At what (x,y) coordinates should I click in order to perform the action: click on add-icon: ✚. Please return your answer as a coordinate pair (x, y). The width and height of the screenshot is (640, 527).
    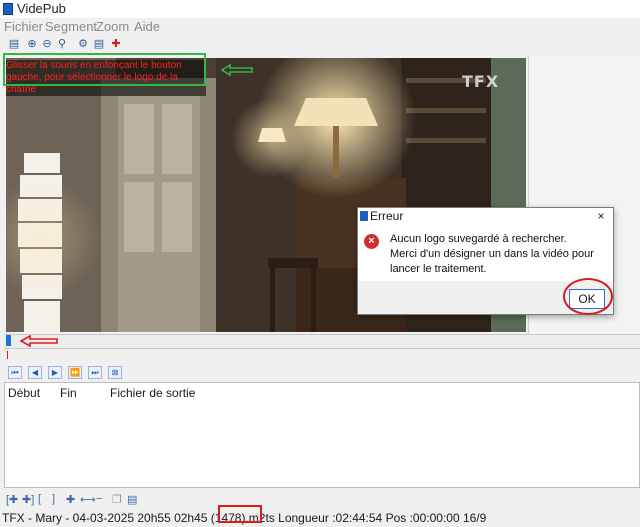
    Looking at the image, I should click on (116, 44).